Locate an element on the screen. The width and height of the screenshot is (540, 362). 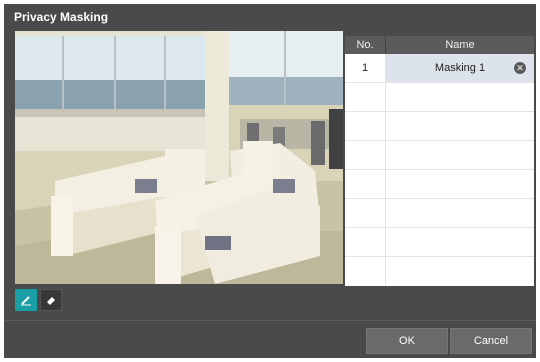
column-header-no: No. is located at coordinates (365, 45).